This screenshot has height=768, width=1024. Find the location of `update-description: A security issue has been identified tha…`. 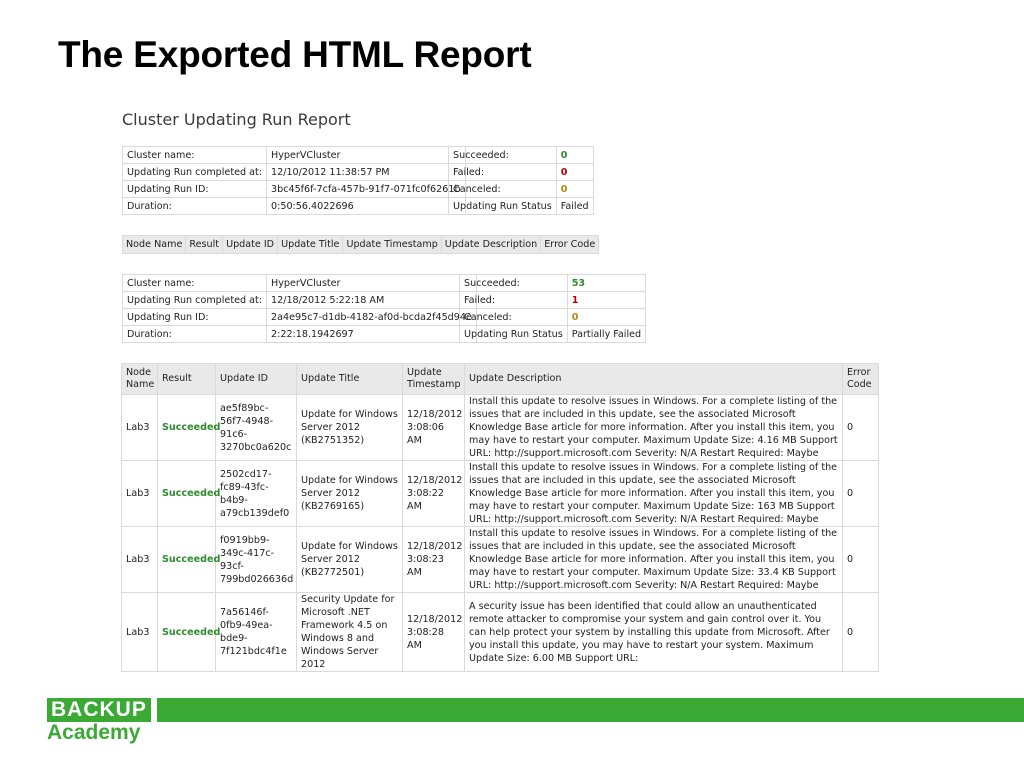

update-description: A security issue has been identified tha… is located at coordinates (653, 632).